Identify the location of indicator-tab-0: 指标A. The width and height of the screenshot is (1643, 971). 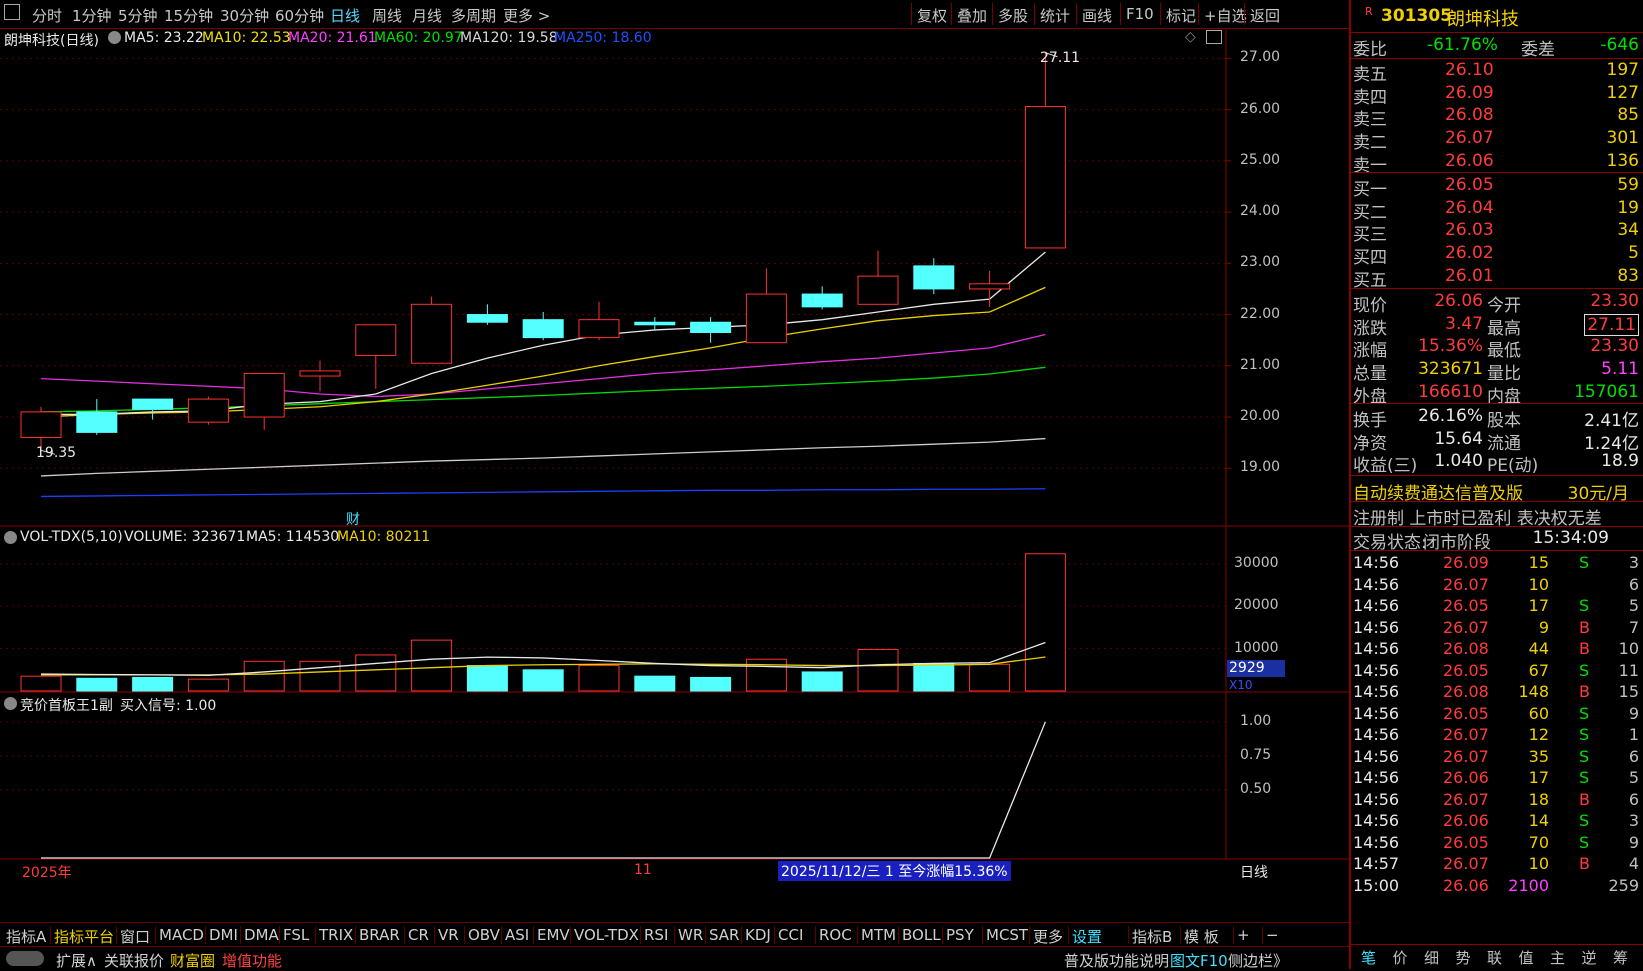
(26, 936).